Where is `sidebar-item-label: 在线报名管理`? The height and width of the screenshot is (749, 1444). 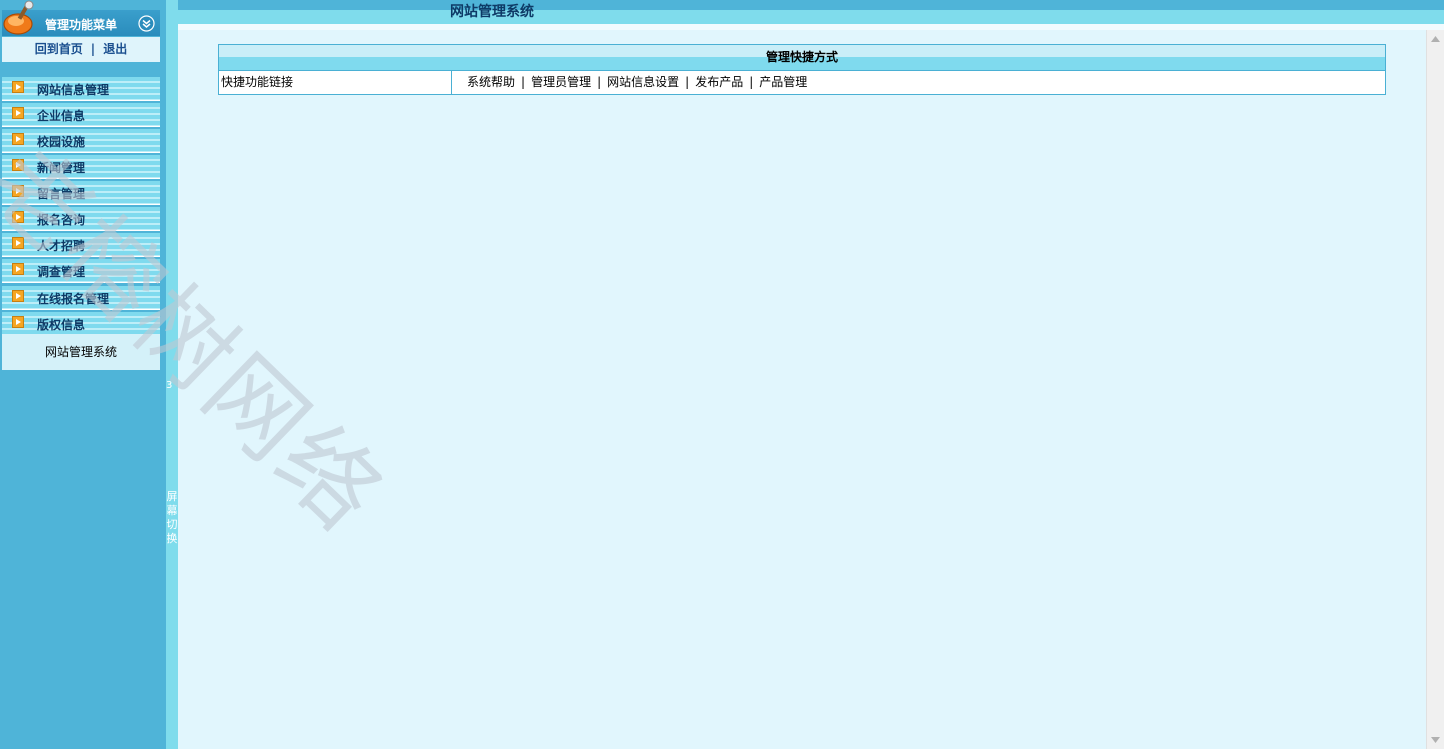
sidebar-item-label: 在线报名管理 is located at coordinates (73, 299).